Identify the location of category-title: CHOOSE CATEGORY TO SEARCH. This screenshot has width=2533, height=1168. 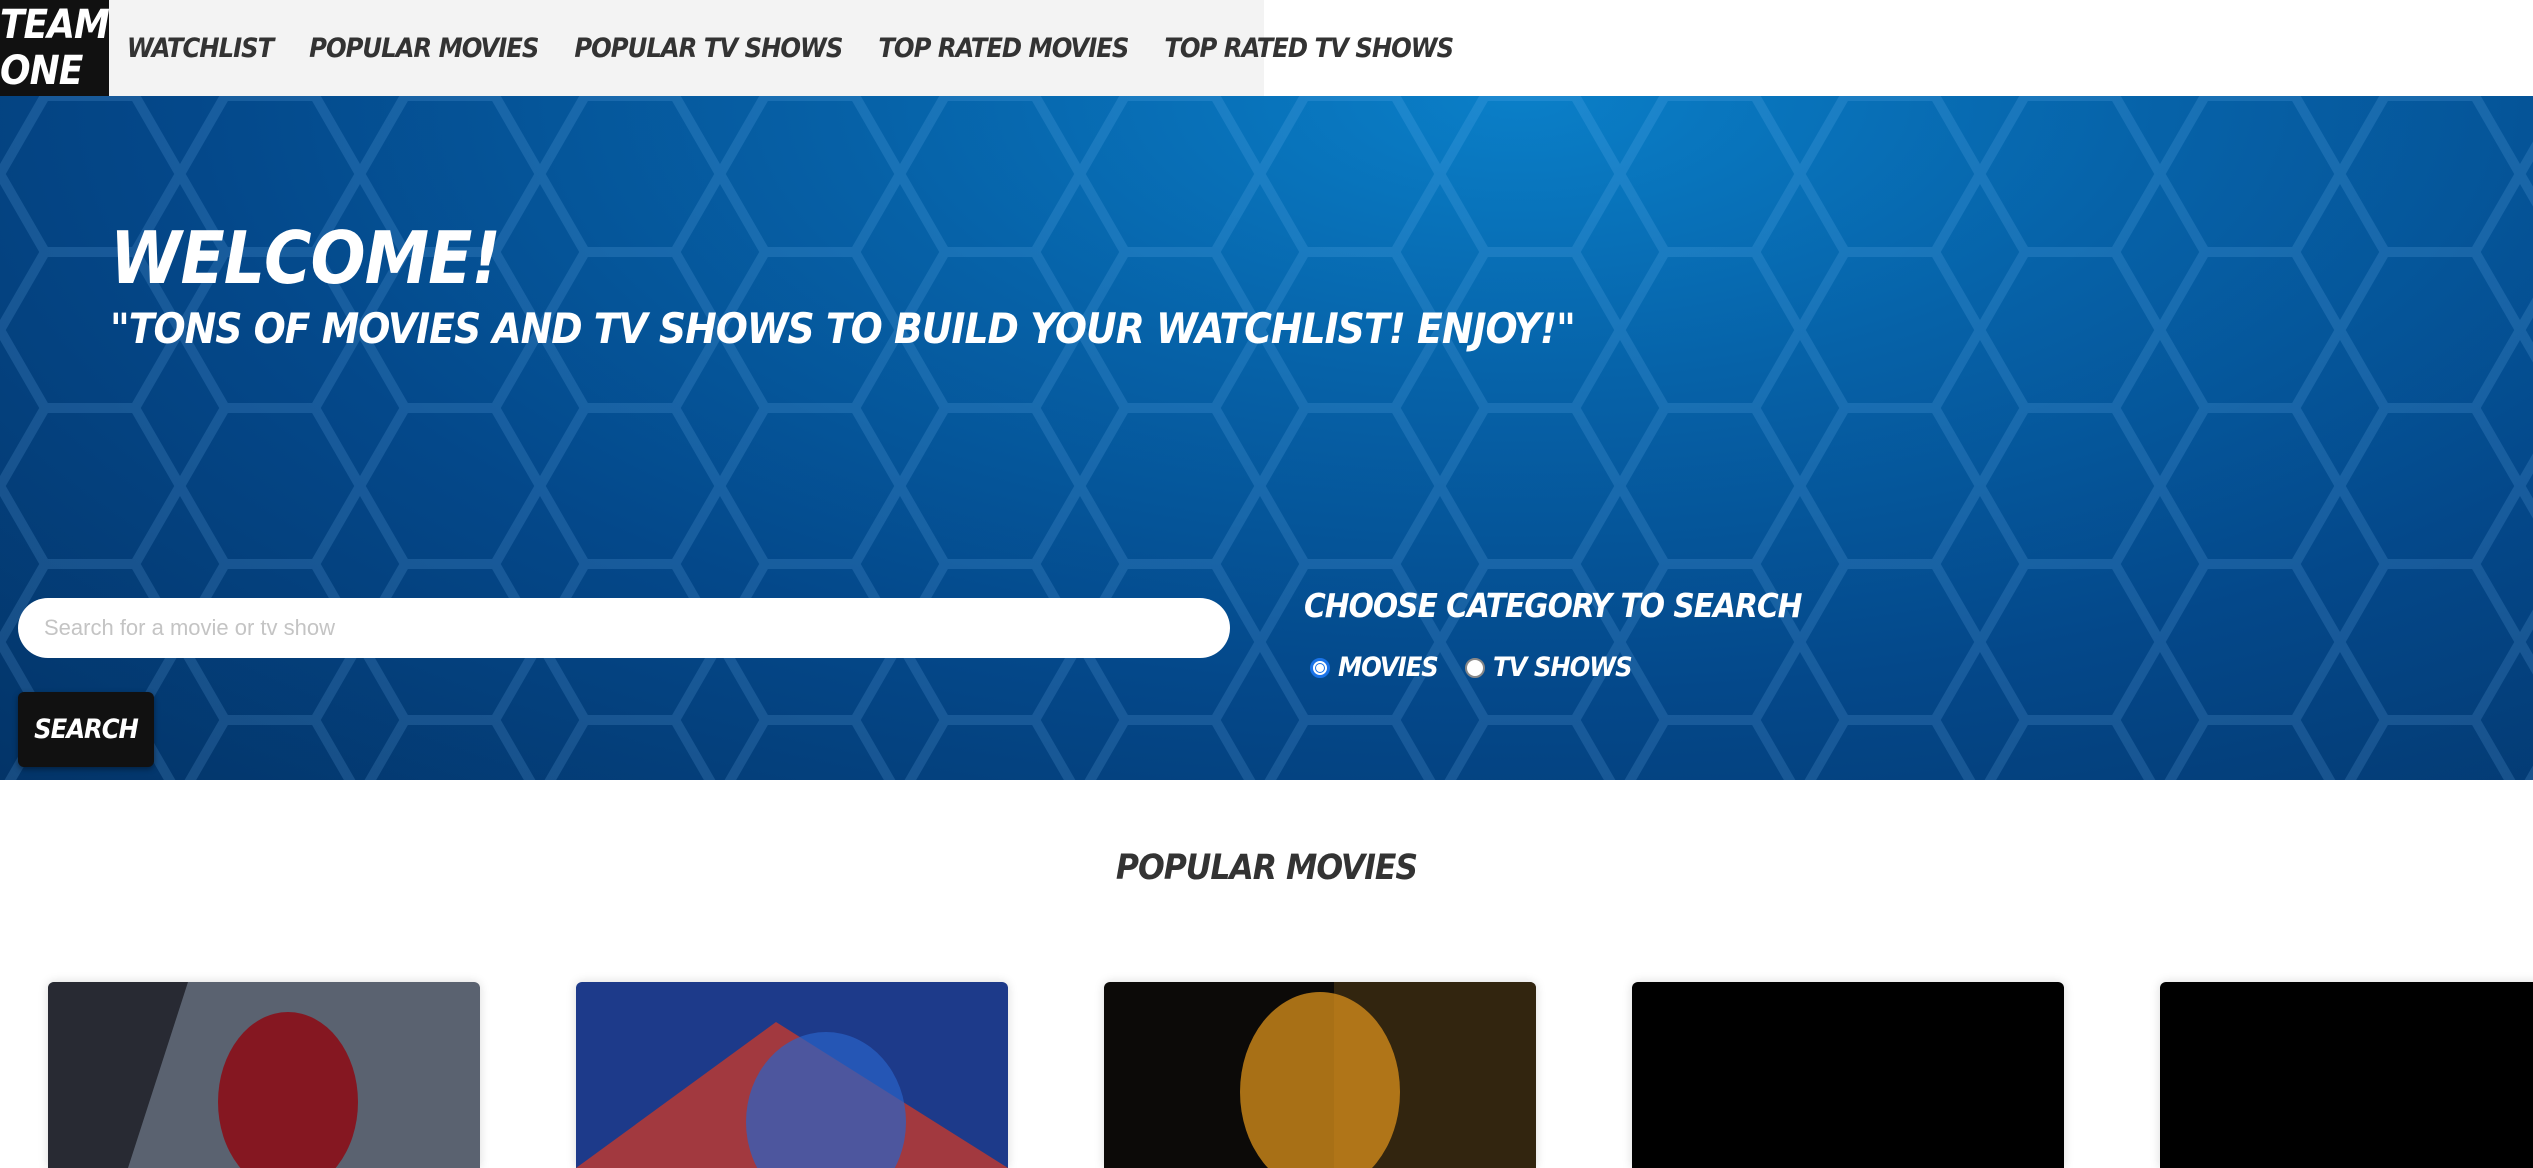
(1553, 605).